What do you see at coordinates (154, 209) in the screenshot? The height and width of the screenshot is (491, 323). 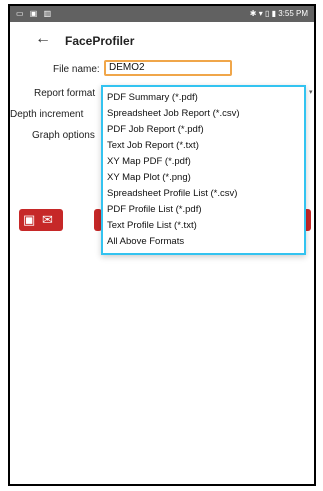 I see `dropdown-item: PDF Profile List (*.pdf)` at bounding box center [154, 209].